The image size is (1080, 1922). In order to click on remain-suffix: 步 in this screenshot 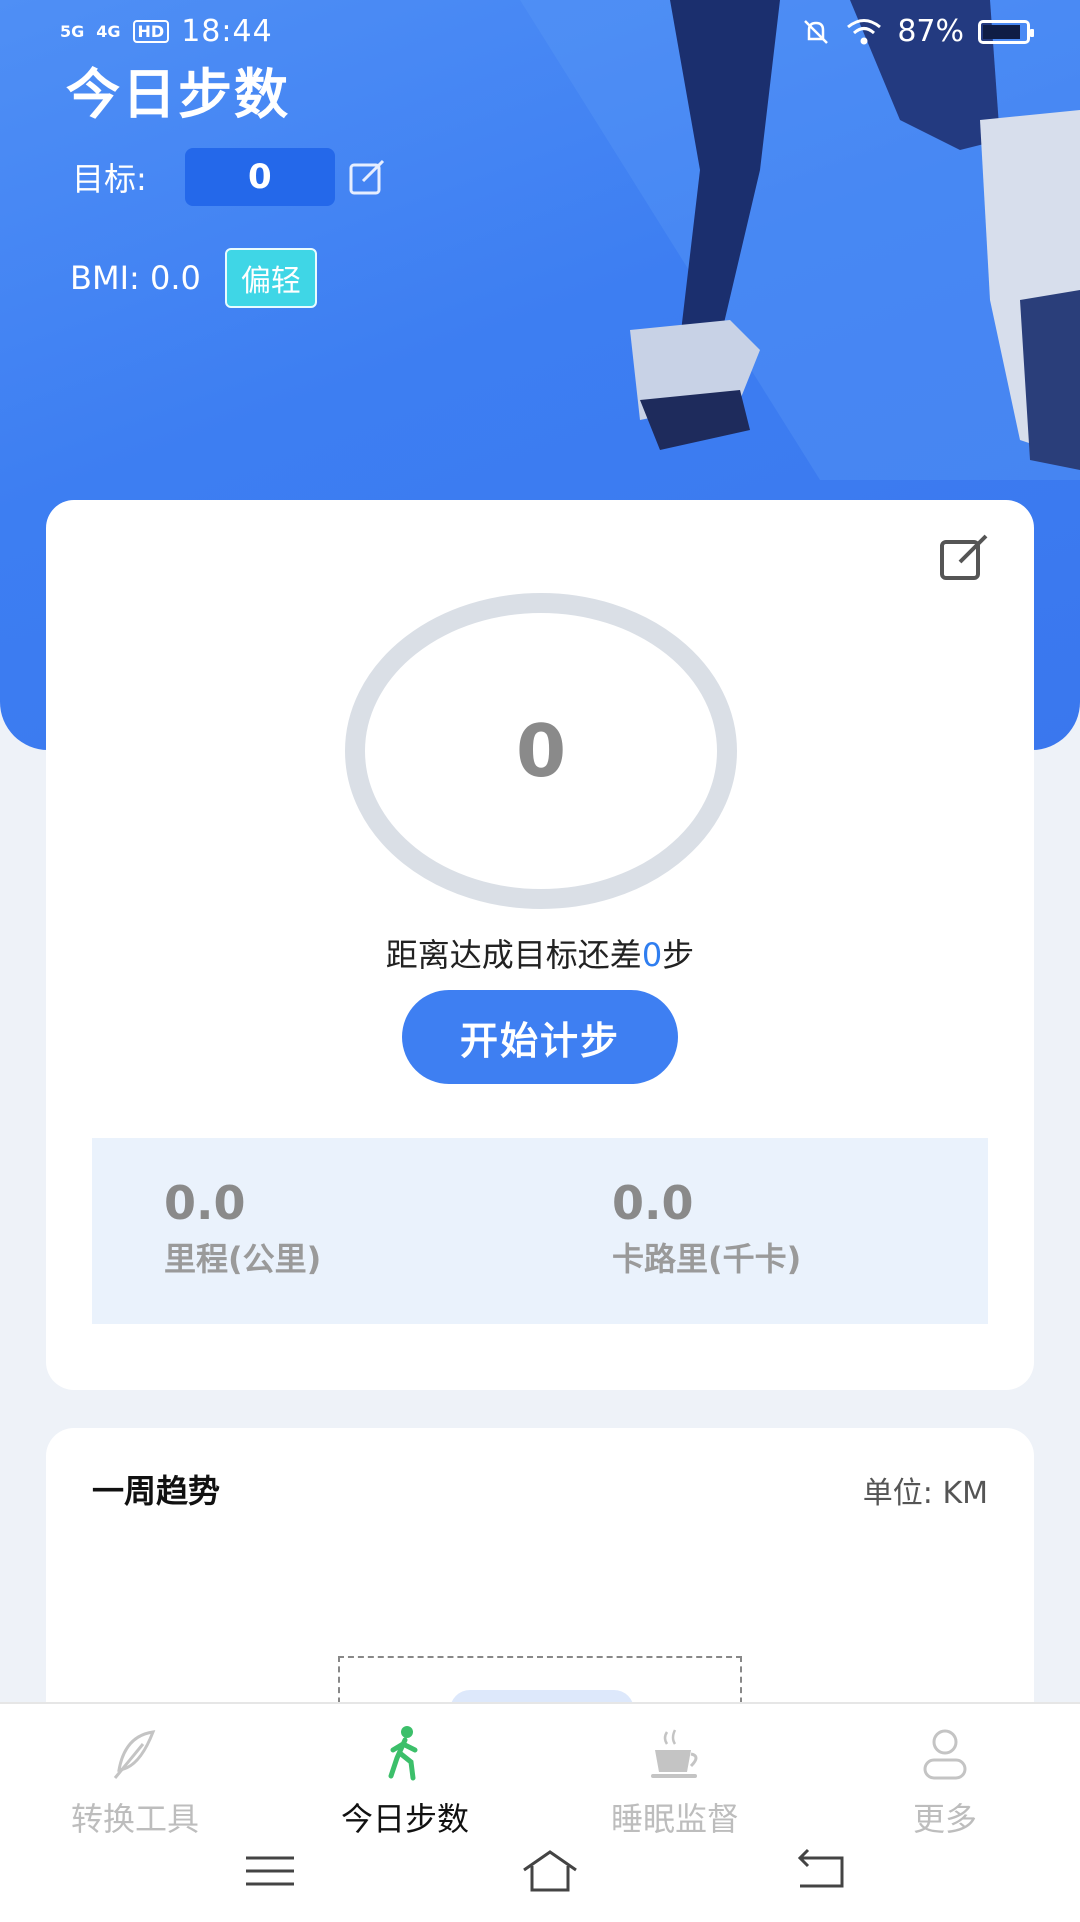, I will do `click(678, 955)`.